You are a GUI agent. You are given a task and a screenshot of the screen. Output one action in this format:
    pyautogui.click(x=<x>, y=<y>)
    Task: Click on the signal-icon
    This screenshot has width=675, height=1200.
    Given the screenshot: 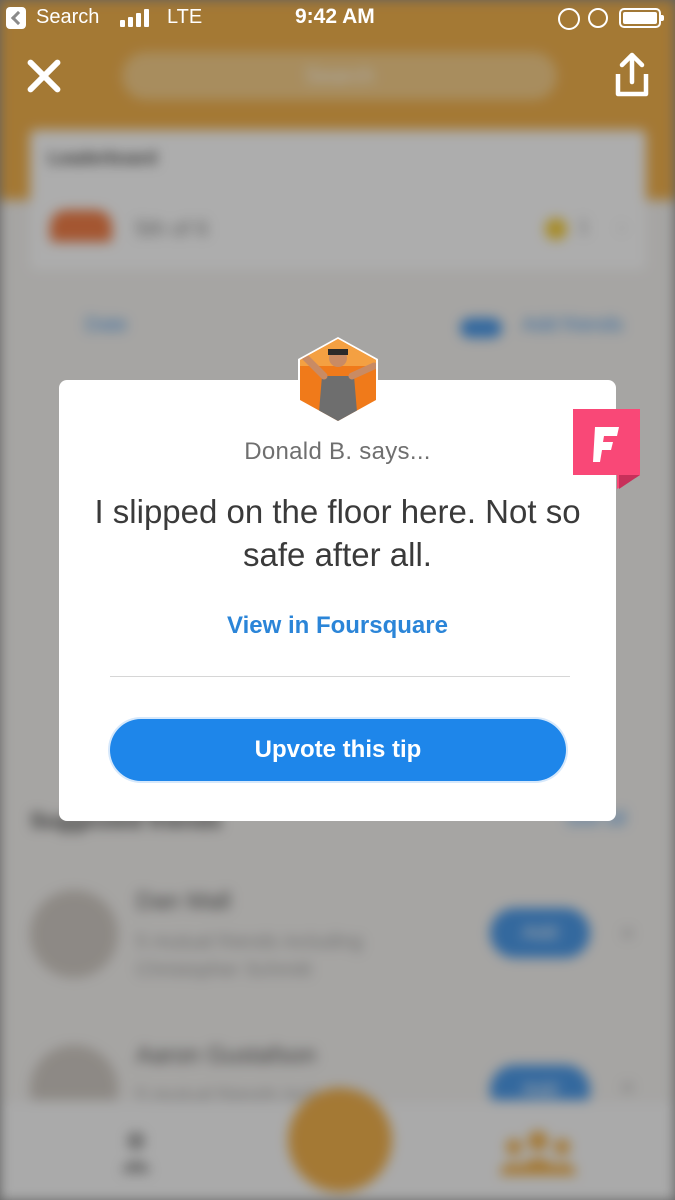 What is the action you would take?
    pyautogui.click(x=136, y=18)
    